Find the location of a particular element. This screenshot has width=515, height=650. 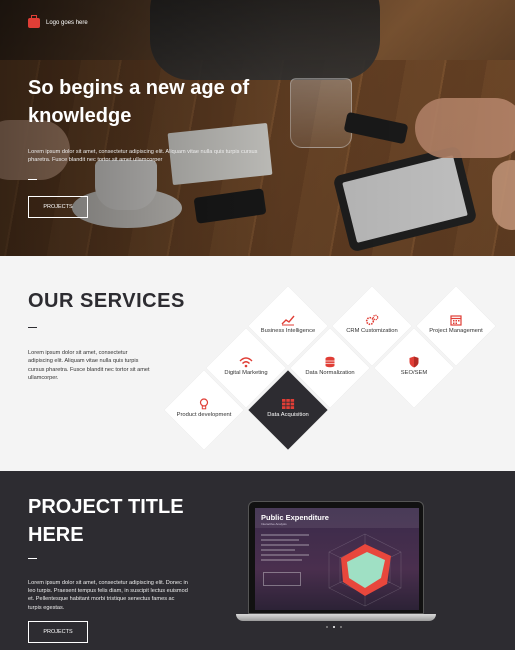

screen-legend-box is located at coordinates (282, 579).